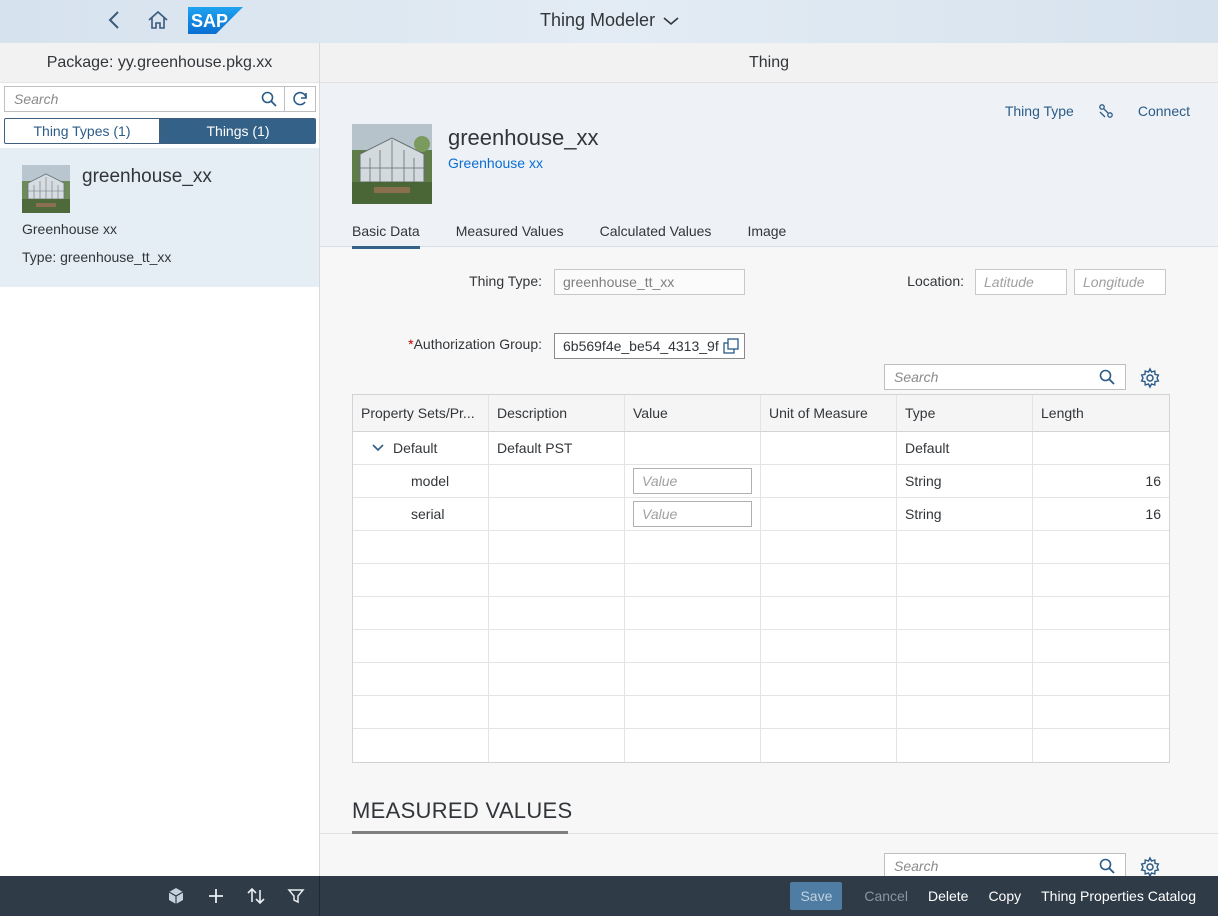 The height and width of the screenshot is (916, 1218). What do you see at coordinates (1164, 111) in the screenshot?
I see `connect-link: Connect` at bounding box center [1164, 111].